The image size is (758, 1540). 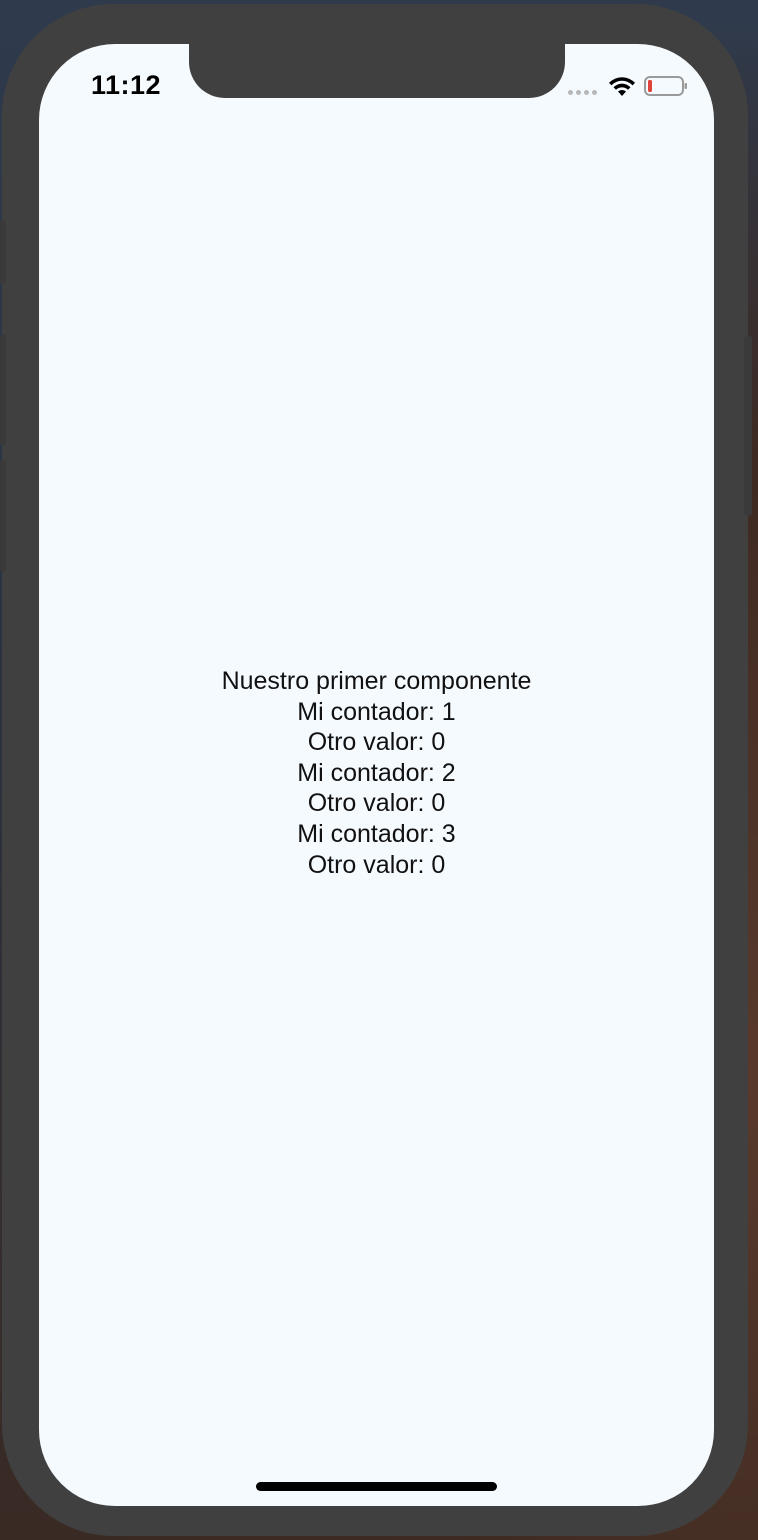 I want to click on counter-text: Mi contador: 2, so click(x=376, y=772).